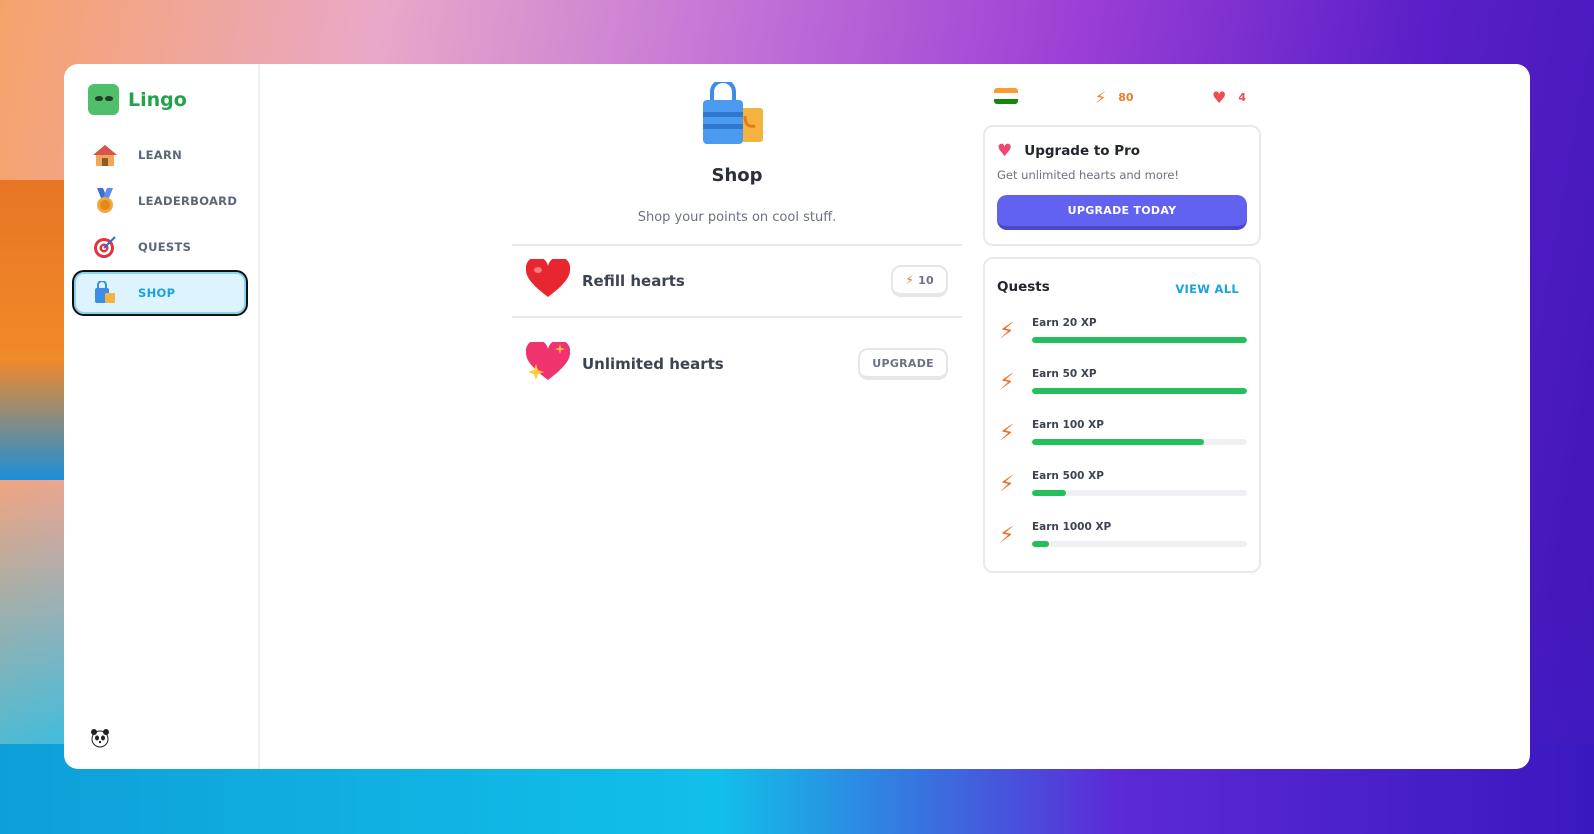 Image resolution: width=1594 pixels, height=834 pixels. I want to click on quest-label: Earn 20 XP, so click(1064, 323).